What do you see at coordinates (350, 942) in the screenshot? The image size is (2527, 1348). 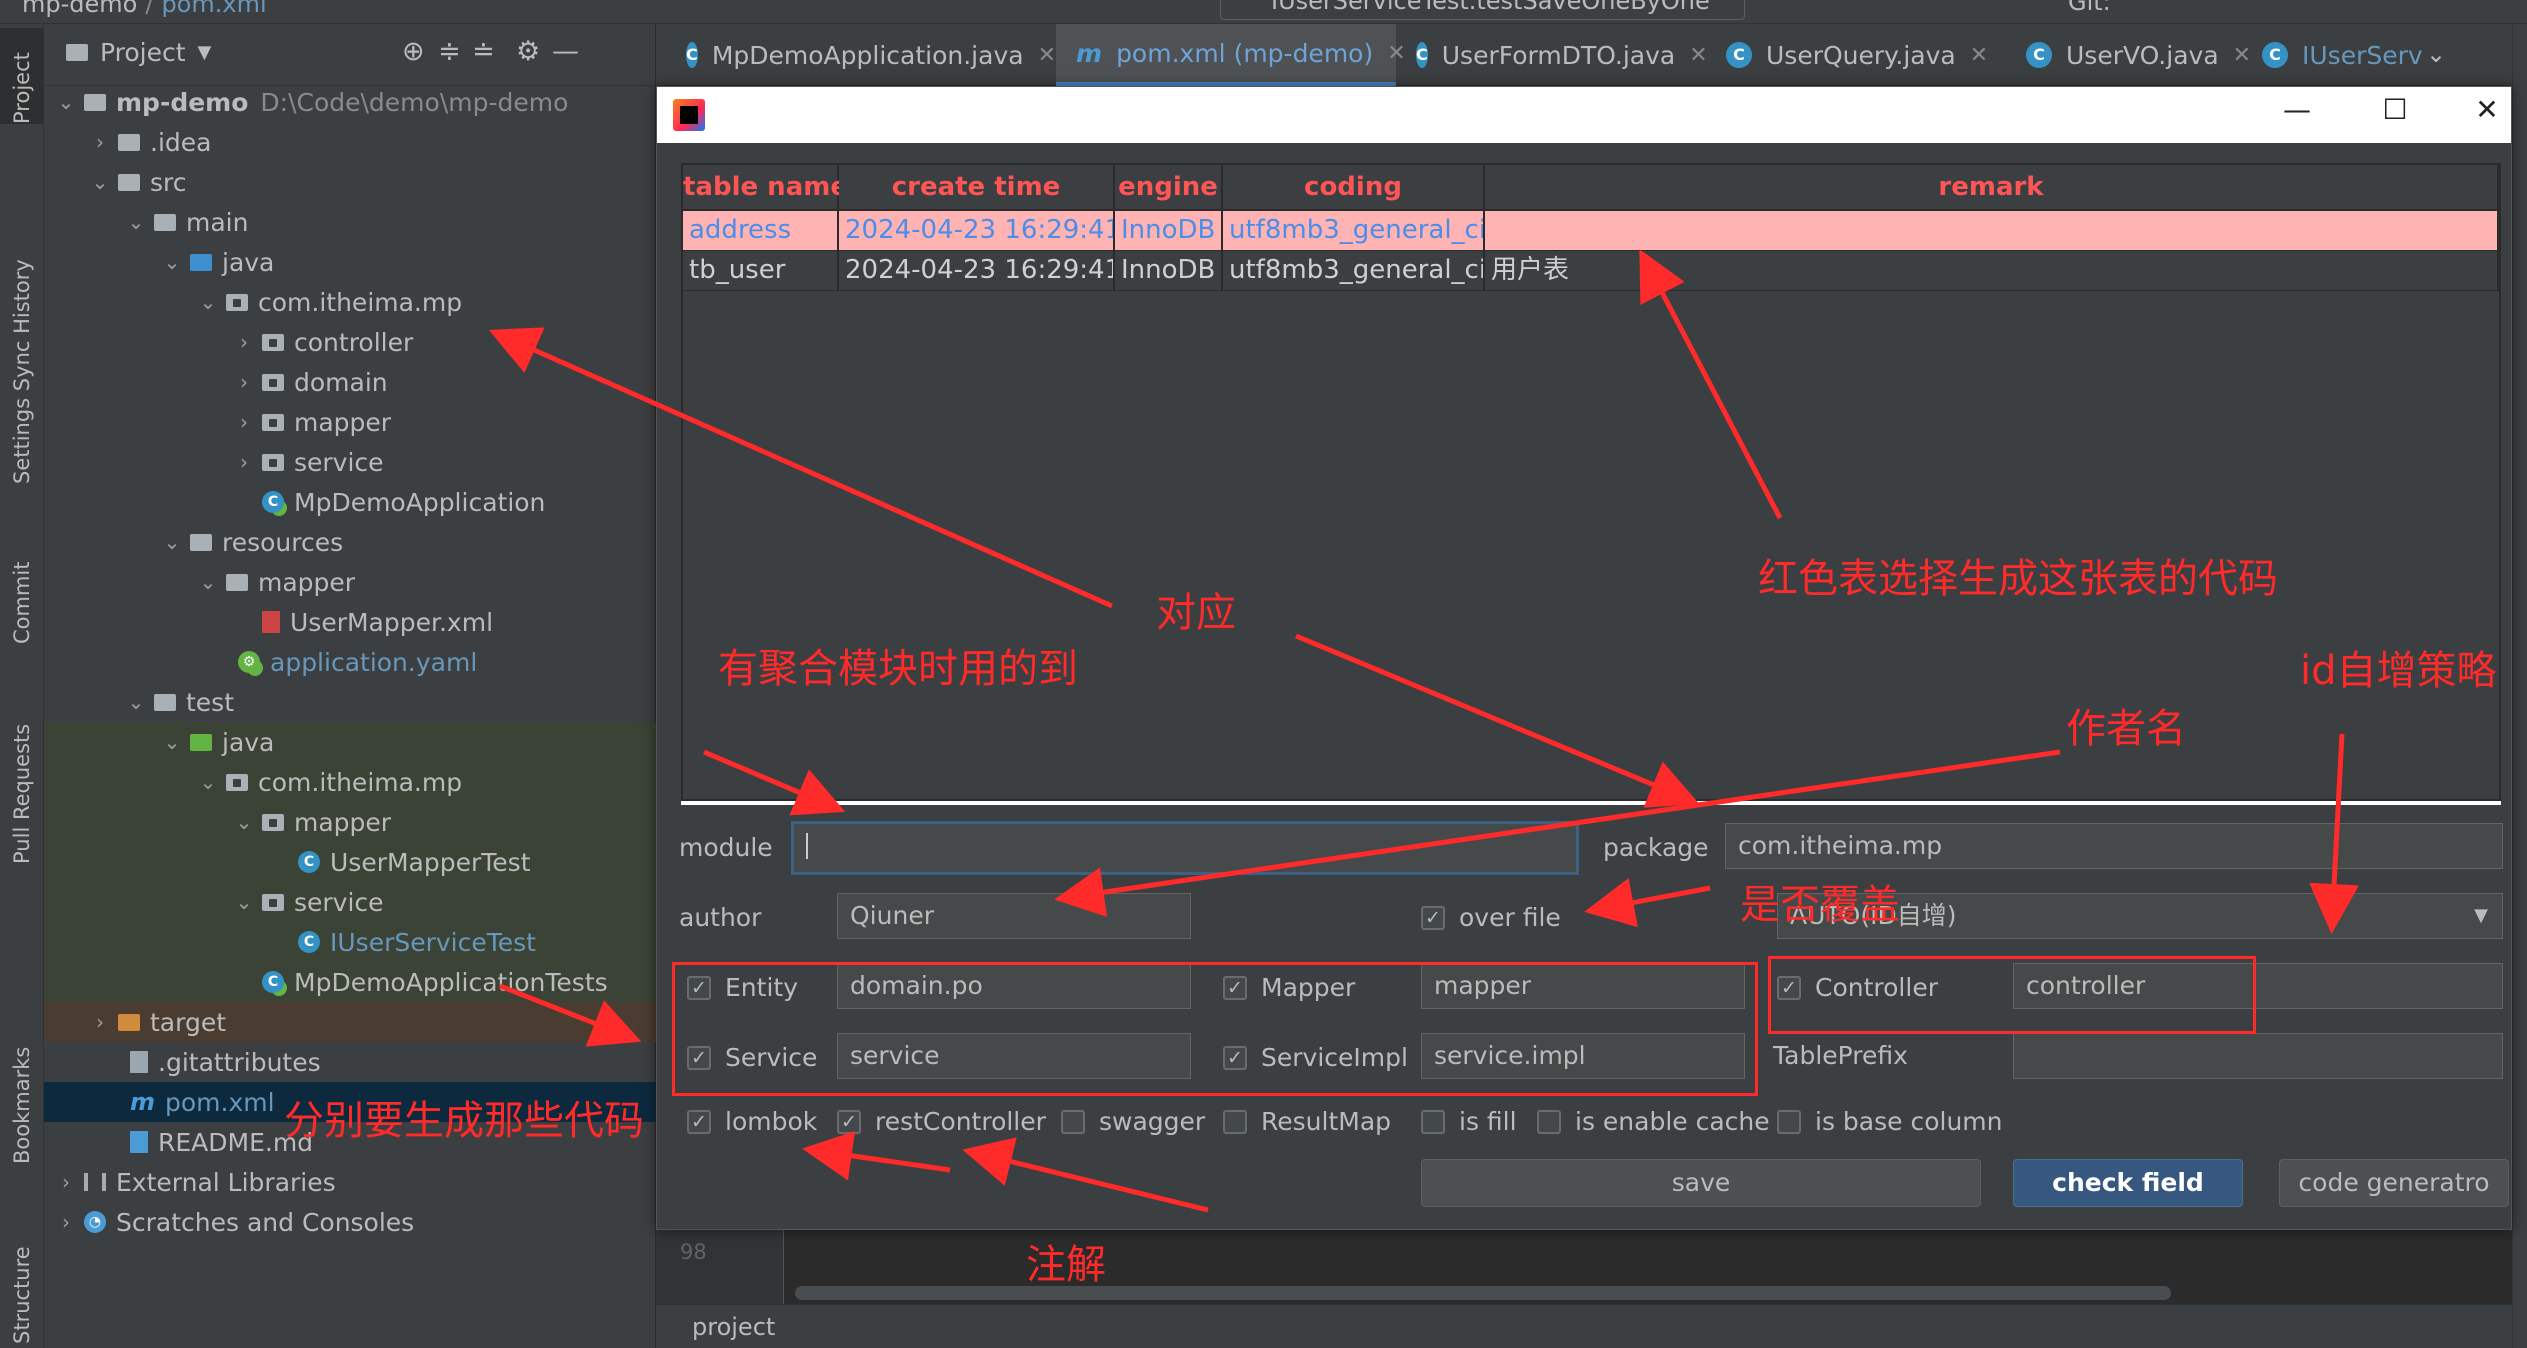 I see `tree-item-iuserservicetest: C IUserServiceTest` at bounding box center [350, 942].